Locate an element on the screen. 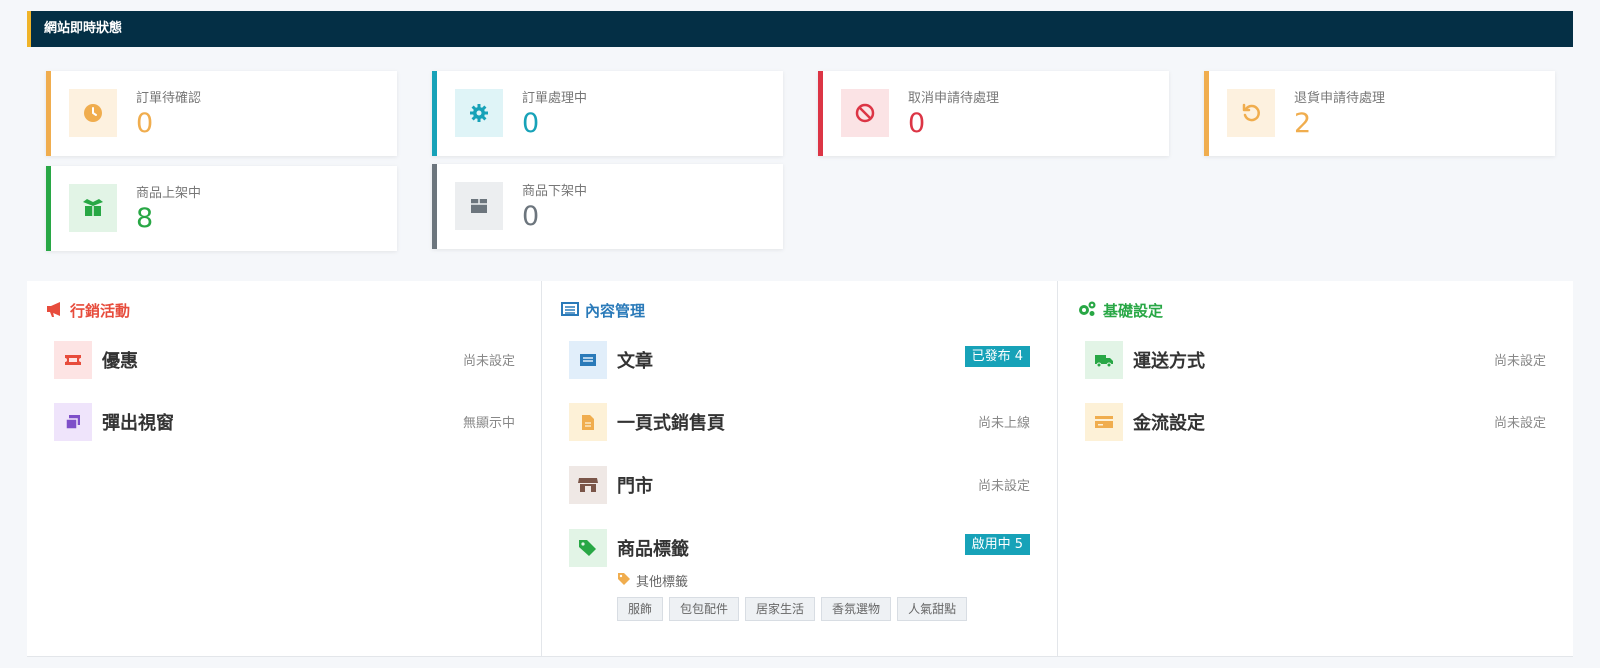 This screenshot has width=1600, height=668. marketing-item-coupon: 優惠 尚未設定 is located at coordinates (284, 361).